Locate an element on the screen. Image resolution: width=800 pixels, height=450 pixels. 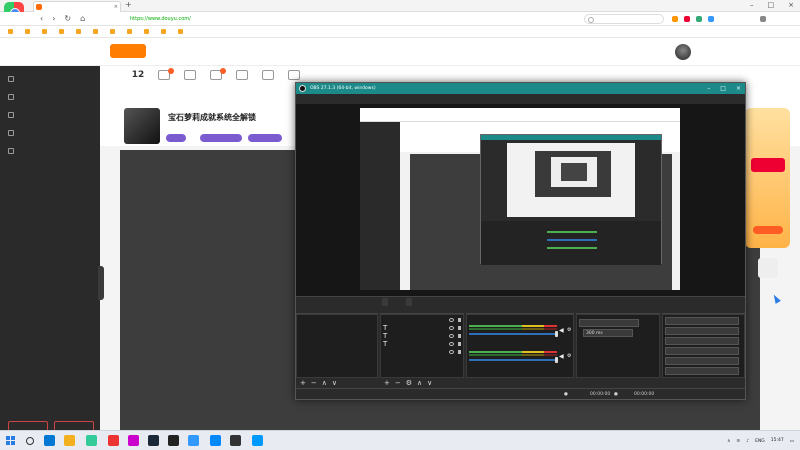
menu-icon is located at coordinates (763, 19).